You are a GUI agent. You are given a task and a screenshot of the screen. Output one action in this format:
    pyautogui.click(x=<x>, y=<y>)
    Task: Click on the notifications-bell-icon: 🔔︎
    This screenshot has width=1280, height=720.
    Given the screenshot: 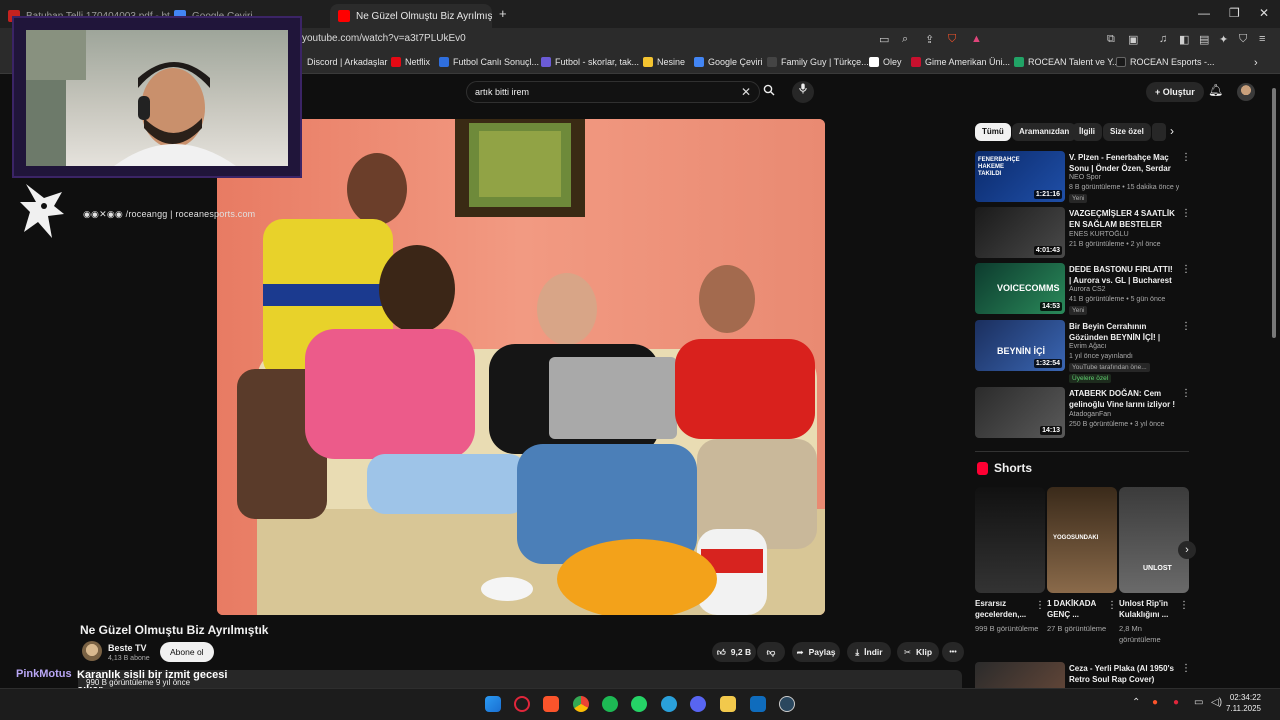 What is the action you would take?
    pyautogui.click(x=1215, y=90)
    